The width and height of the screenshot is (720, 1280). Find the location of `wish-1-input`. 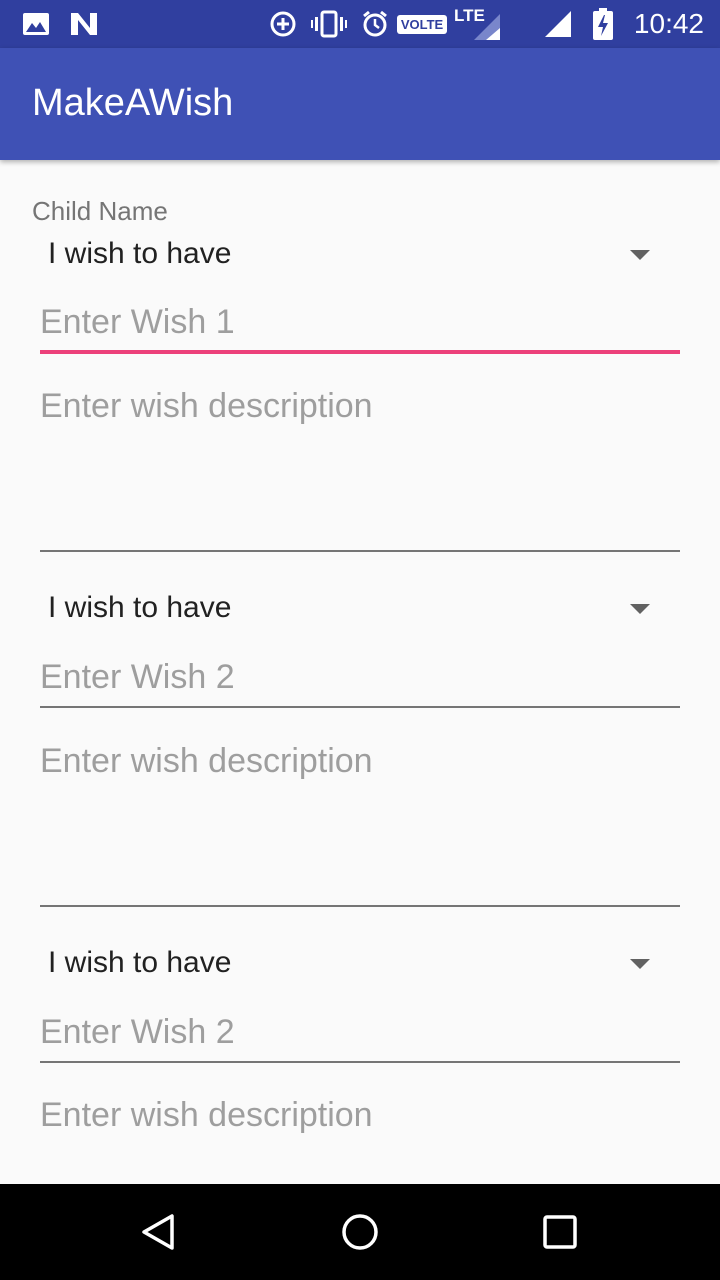

wish-1-input is located at coordinates (360, 324).